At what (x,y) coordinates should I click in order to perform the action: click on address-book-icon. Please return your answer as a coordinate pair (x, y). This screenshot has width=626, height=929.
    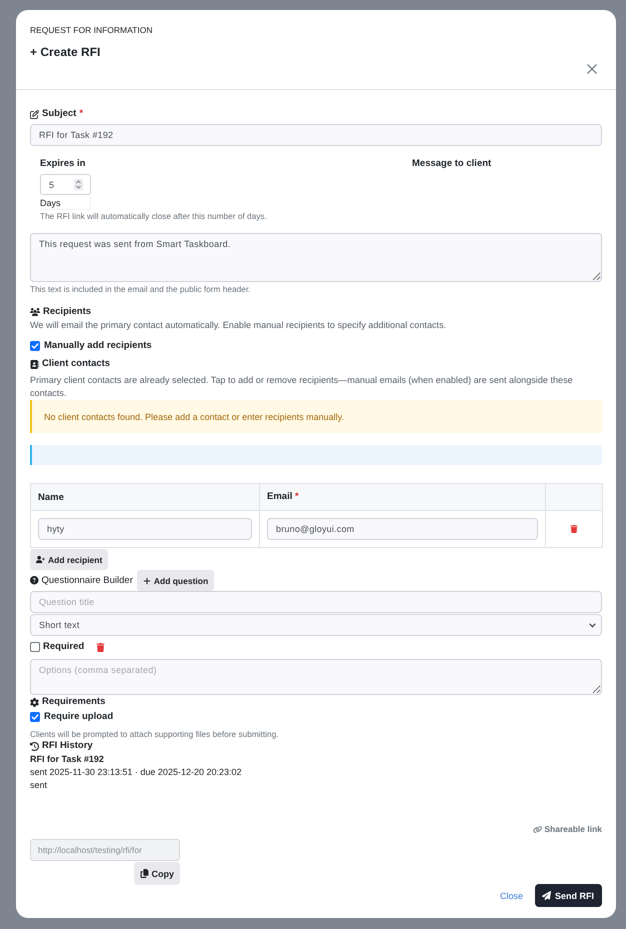
    Looking at the image, I should click on (34, 364).